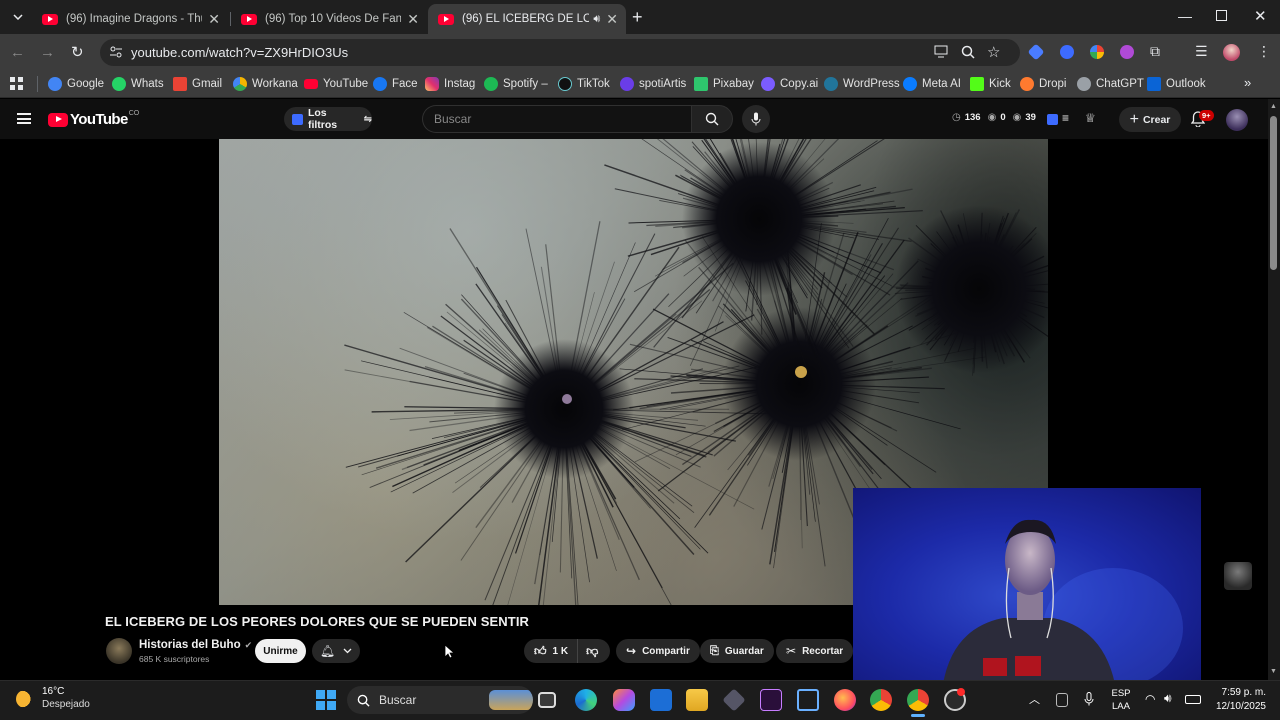  Describe the element at coordinates (130, 19) in the screenshot. I see `tab-imagine-dragons: (96) Imagine Dragons - Thunder ✕` at that location.